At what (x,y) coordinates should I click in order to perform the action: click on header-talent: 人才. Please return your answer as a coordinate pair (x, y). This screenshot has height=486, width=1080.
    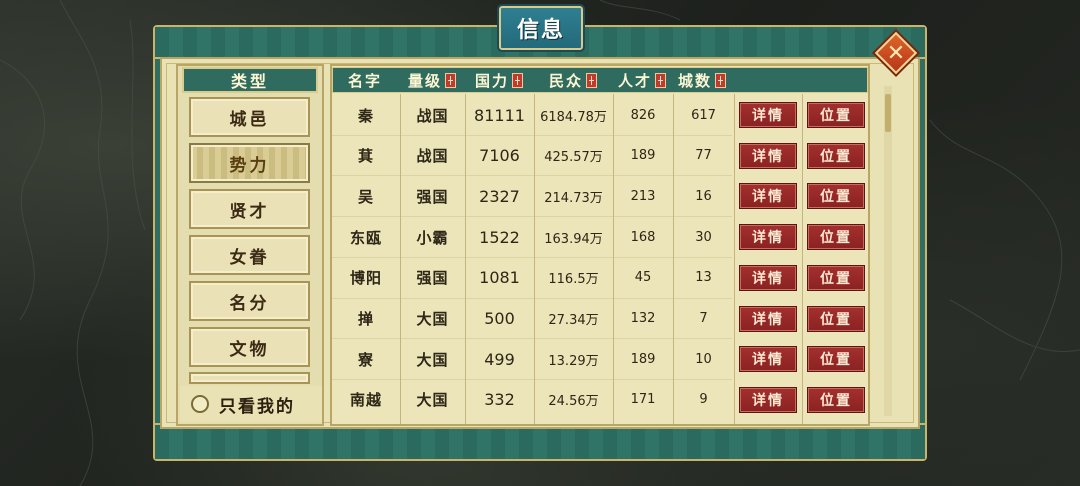
    Looking at the image, I should click on (642, 80).